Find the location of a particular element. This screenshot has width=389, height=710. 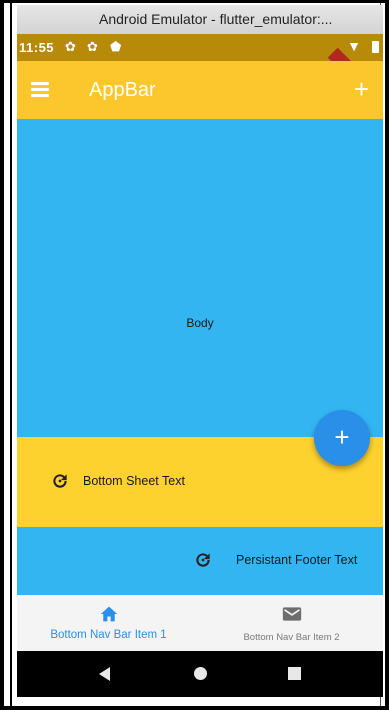

back-icon is located at coordinates (104, 674).